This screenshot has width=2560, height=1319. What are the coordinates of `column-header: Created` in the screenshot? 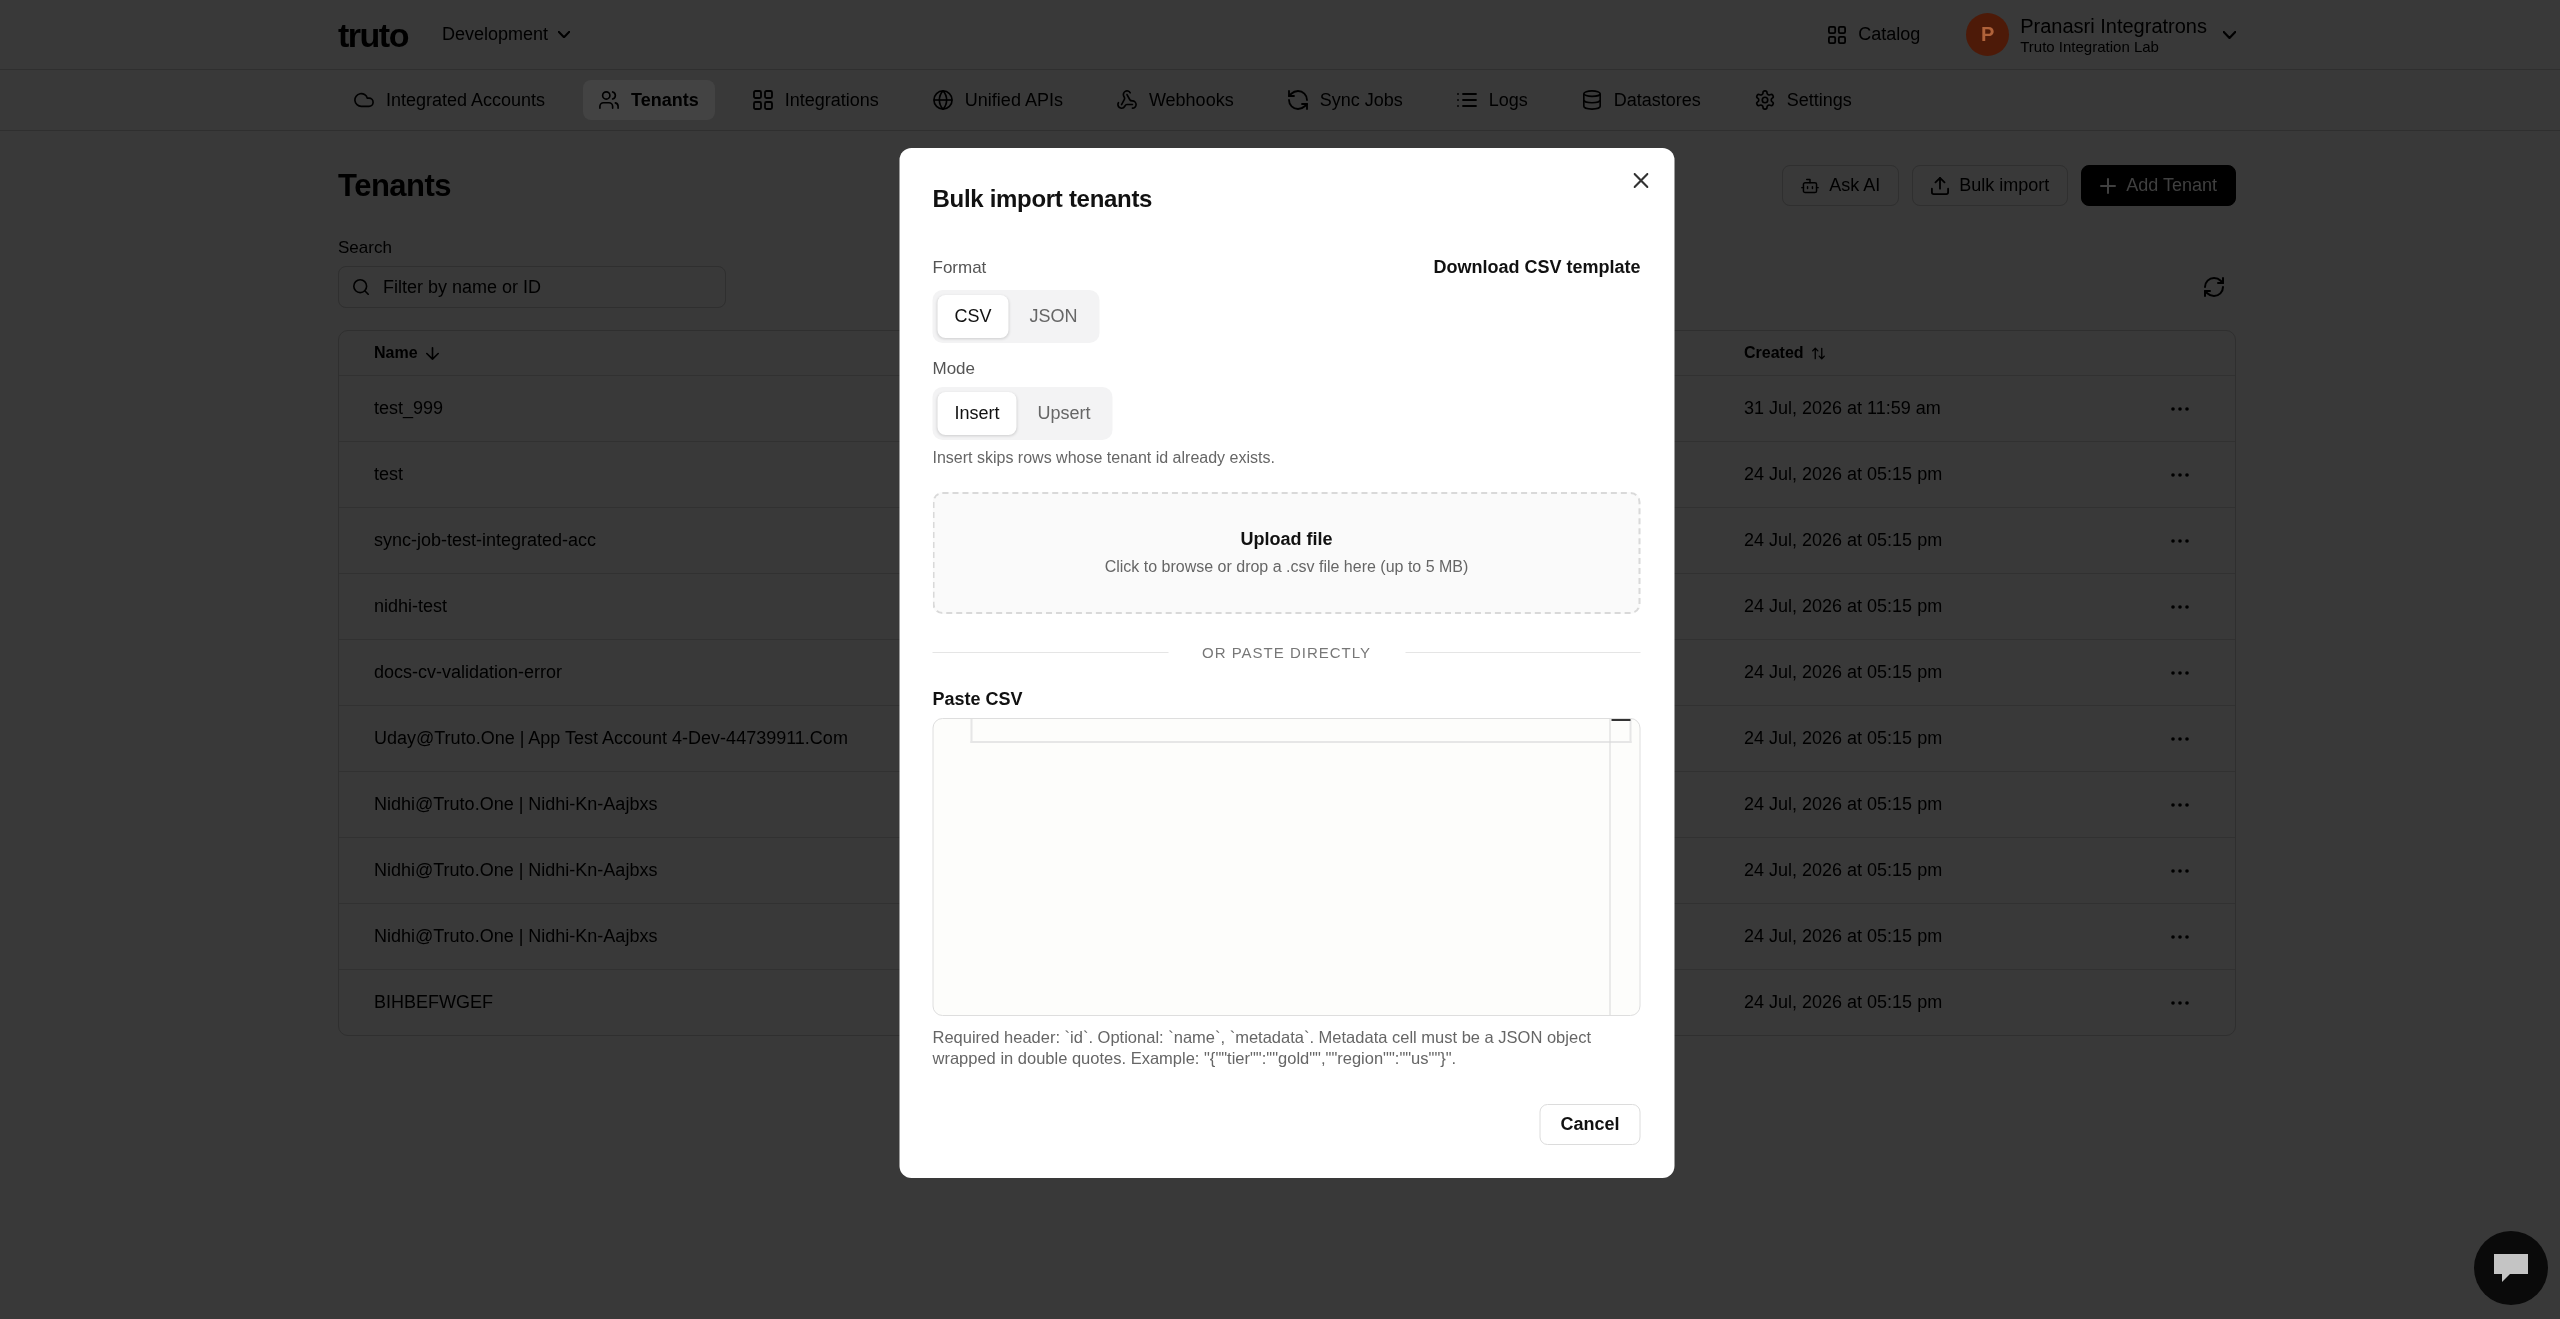 It's located at (1784, 353).